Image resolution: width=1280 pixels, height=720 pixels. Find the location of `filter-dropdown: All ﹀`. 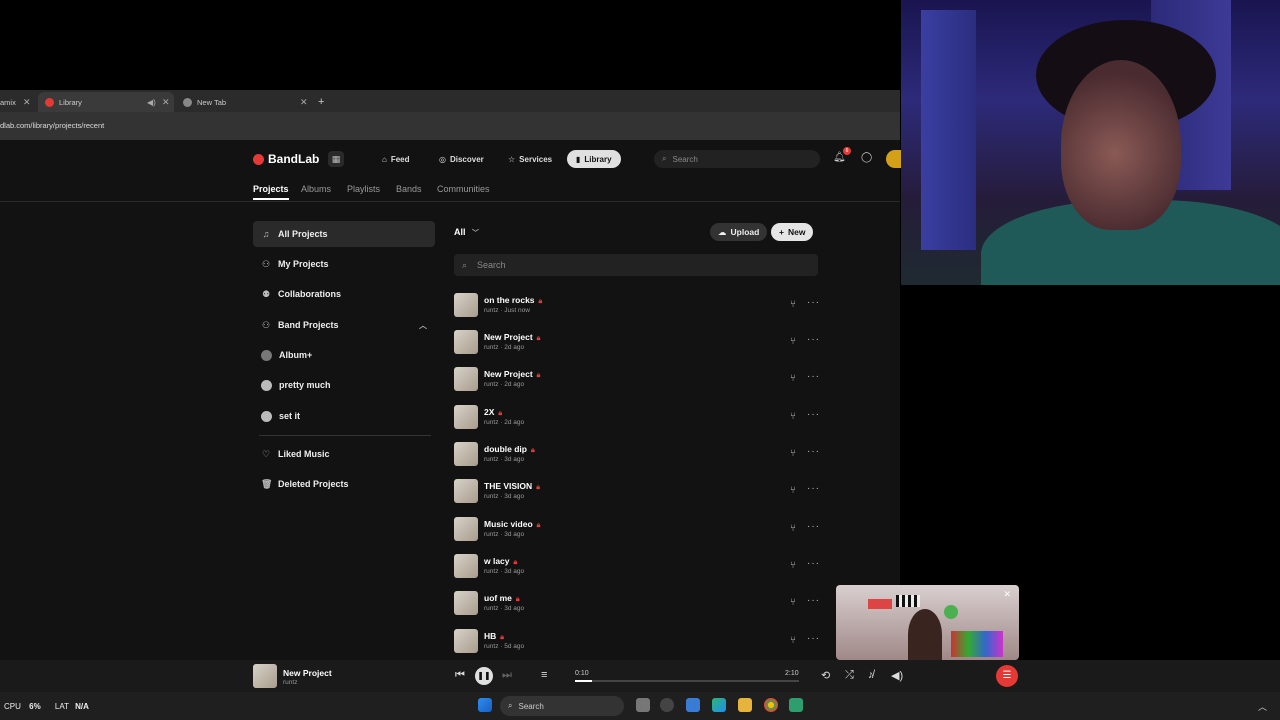

filter-dropdown: All ﹀ is located at coordinates (466, 232).